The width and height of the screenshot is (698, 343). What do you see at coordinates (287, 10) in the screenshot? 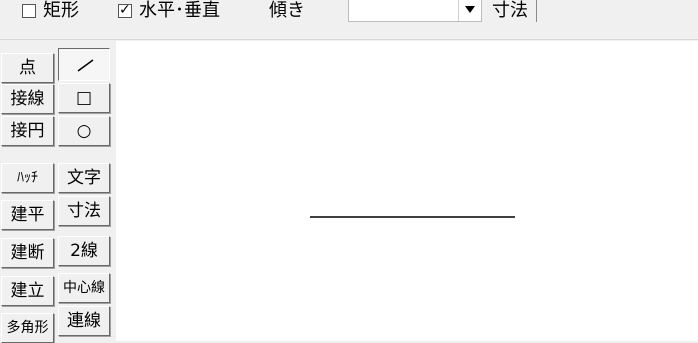
I see `tilt-label: 傾き` at bounding box center [287, 10].